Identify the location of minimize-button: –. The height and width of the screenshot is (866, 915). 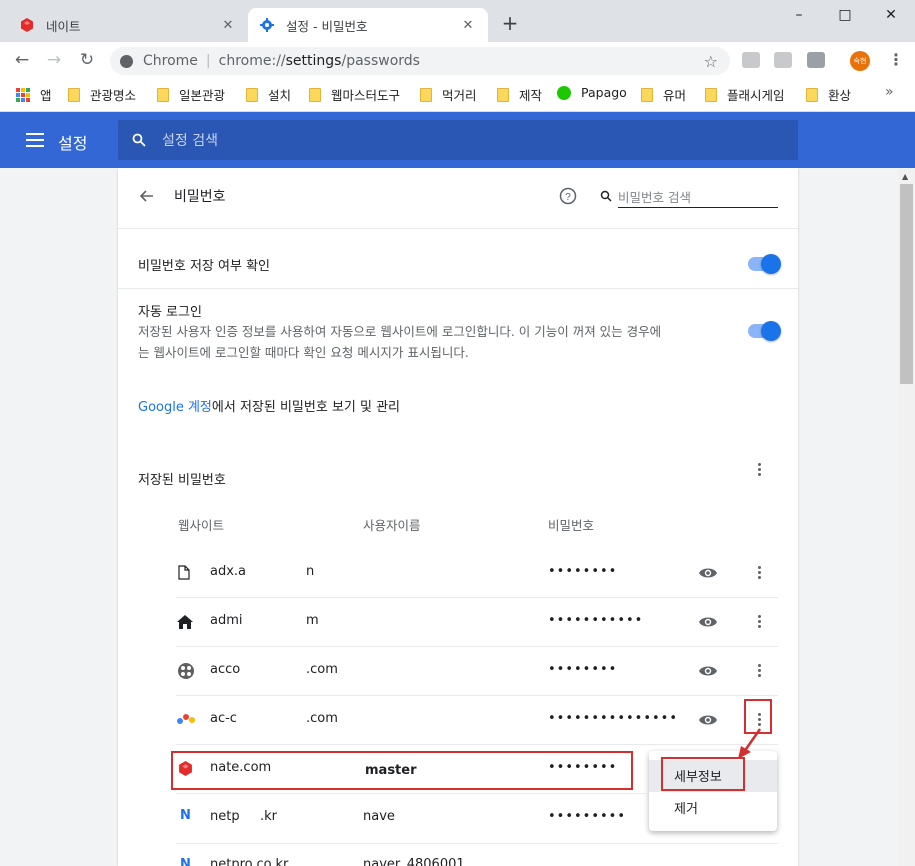
(799, 15).